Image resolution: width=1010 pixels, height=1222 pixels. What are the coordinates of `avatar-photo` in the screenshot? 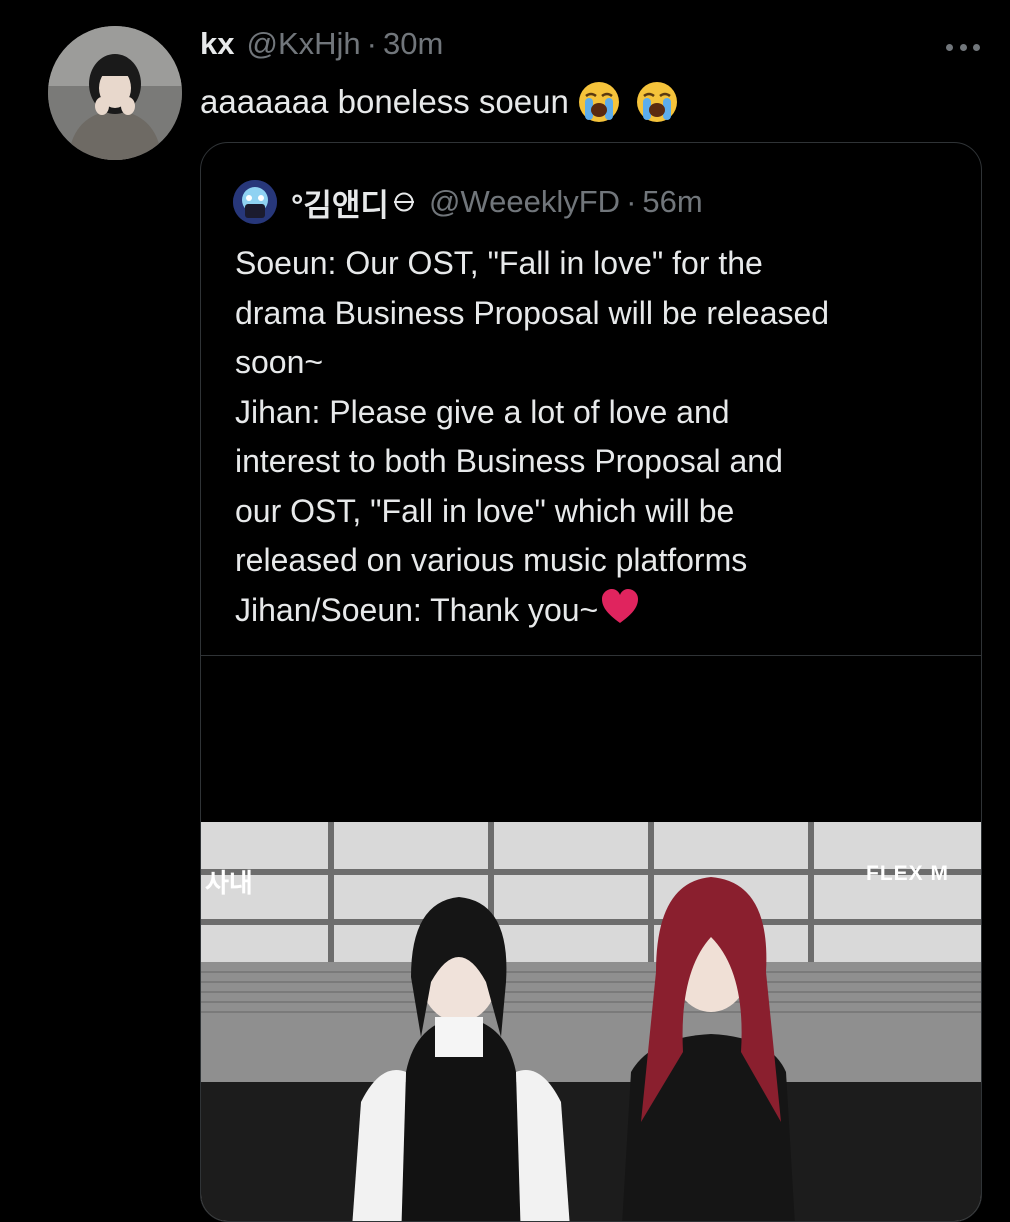 It's located at (115, 93).